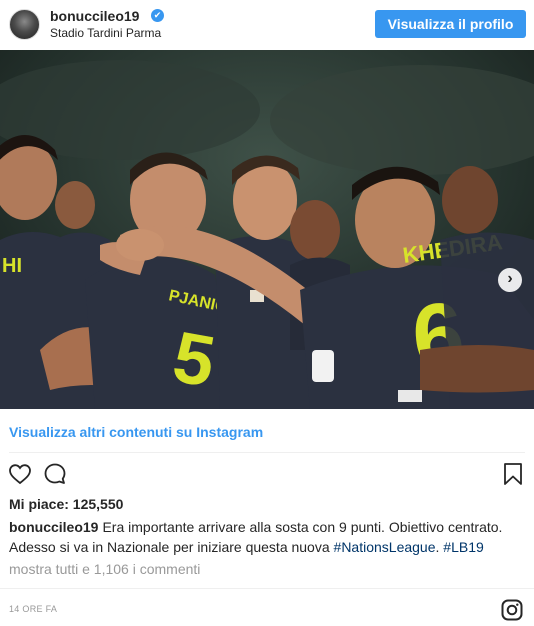 The height and width of the screenshot is (626, 534). What do you see at coordinates (385, 547) in the screenshot?
I see `hashtag-link: #NationsLeague` at bounding box center [385, 547].